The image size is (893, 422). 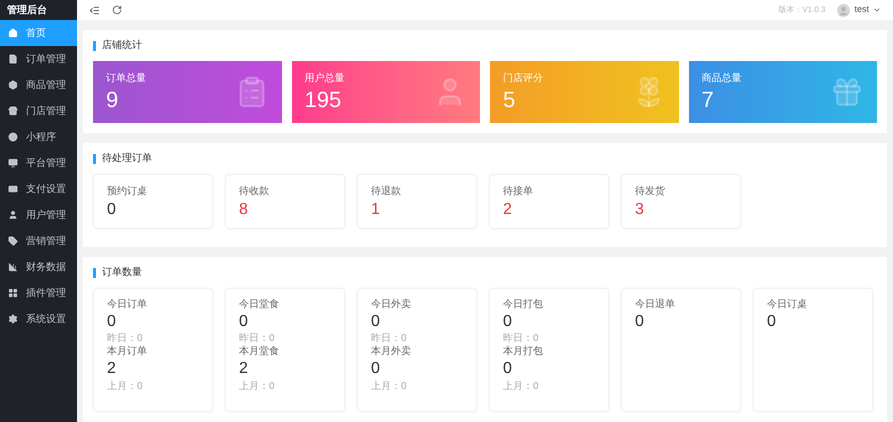 I want to click on user-name: test, so click(x=861, y=10).